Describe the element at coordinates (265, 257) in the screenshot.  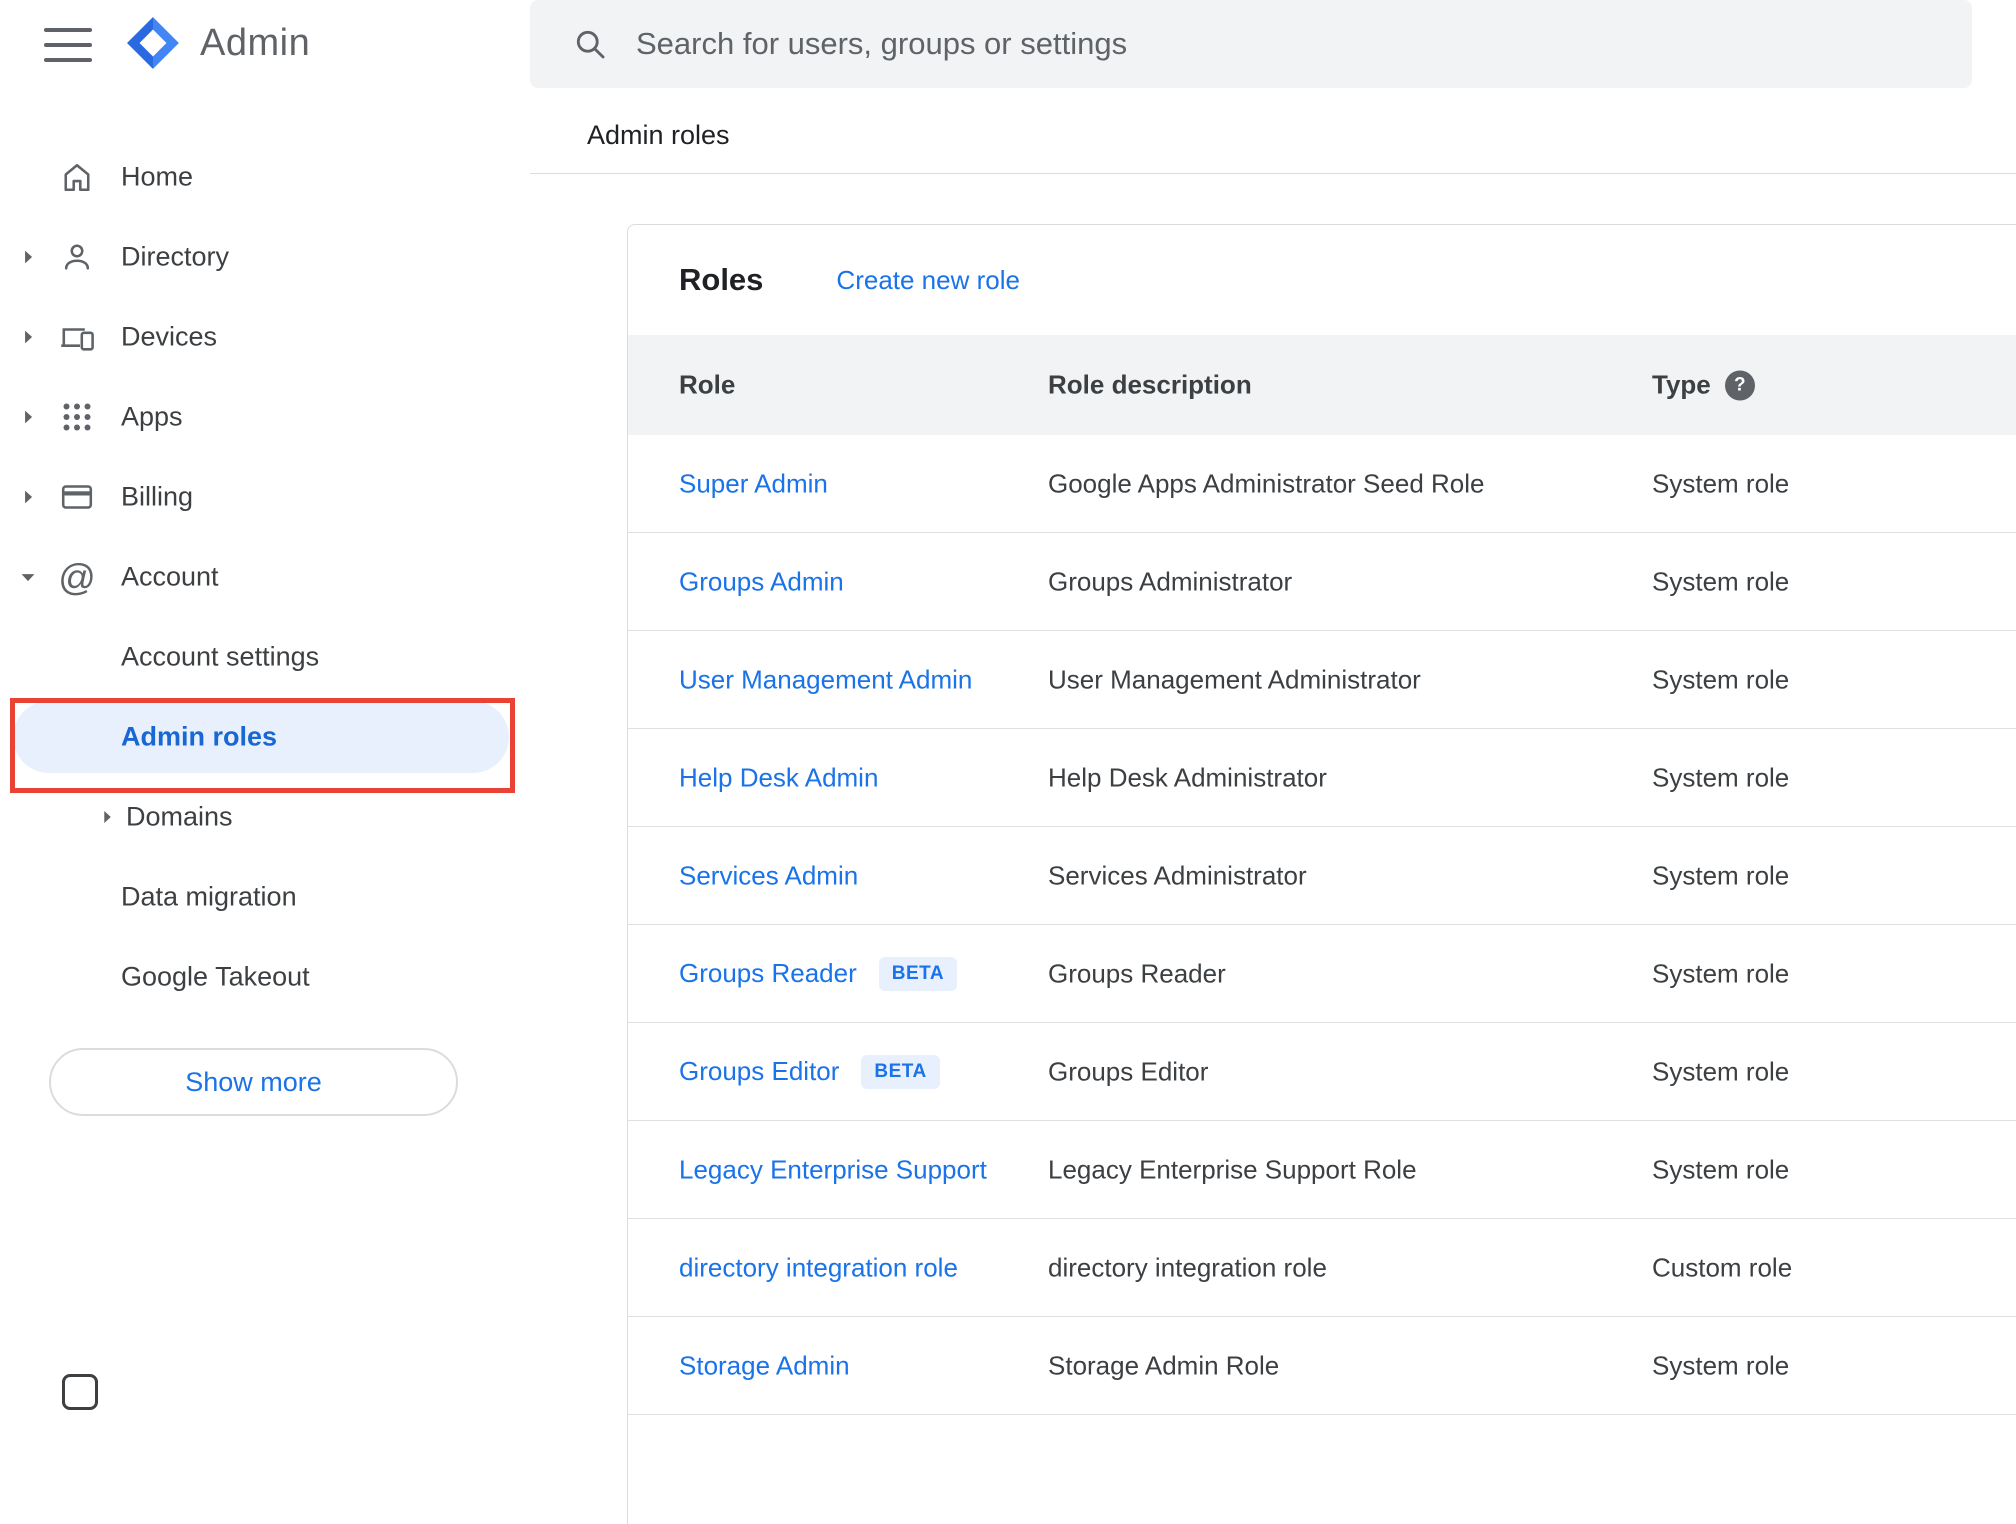
I see `sidebar-item-directory: Directory` at that location.